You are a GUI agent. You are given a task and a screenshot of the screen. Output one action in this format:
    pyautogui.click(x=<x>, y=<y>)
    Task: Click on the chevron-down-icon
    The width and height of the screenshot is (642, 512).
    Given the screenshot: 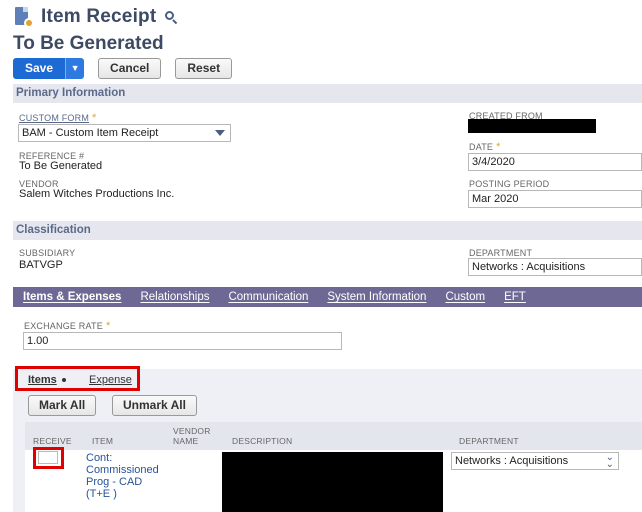 What is the action you would take?
    pyautogui.click(x=220, y=133)
    